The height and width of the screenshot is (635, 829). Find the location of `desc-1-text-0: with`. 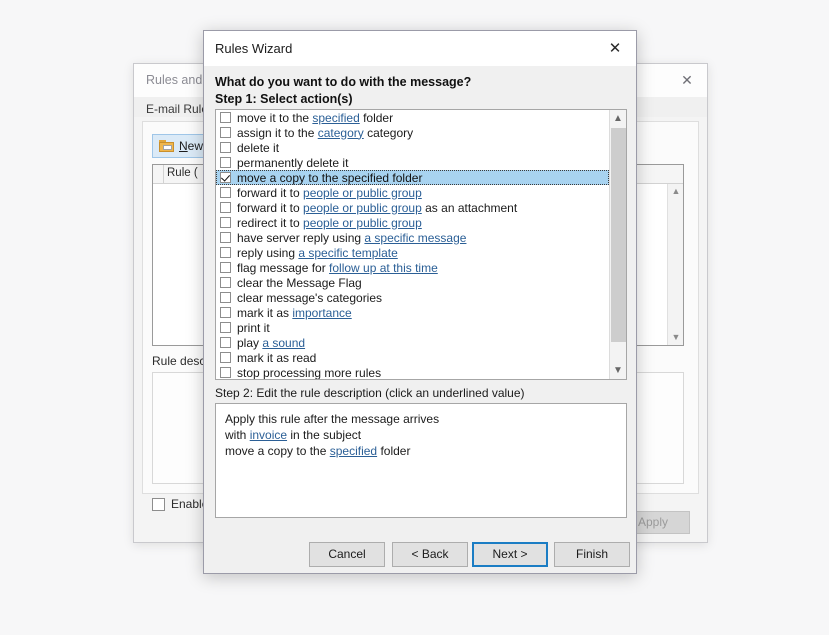

desc-1-text-0: with is located at coordinates (237, 435).